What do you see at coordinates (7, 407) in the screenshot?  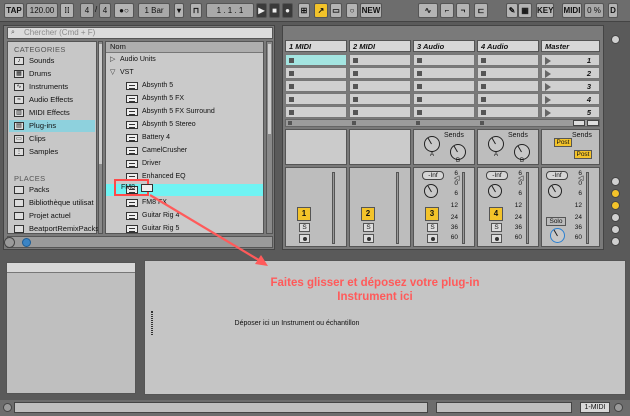 I see `info-toggle-icon` at bounding box center [7, 407].